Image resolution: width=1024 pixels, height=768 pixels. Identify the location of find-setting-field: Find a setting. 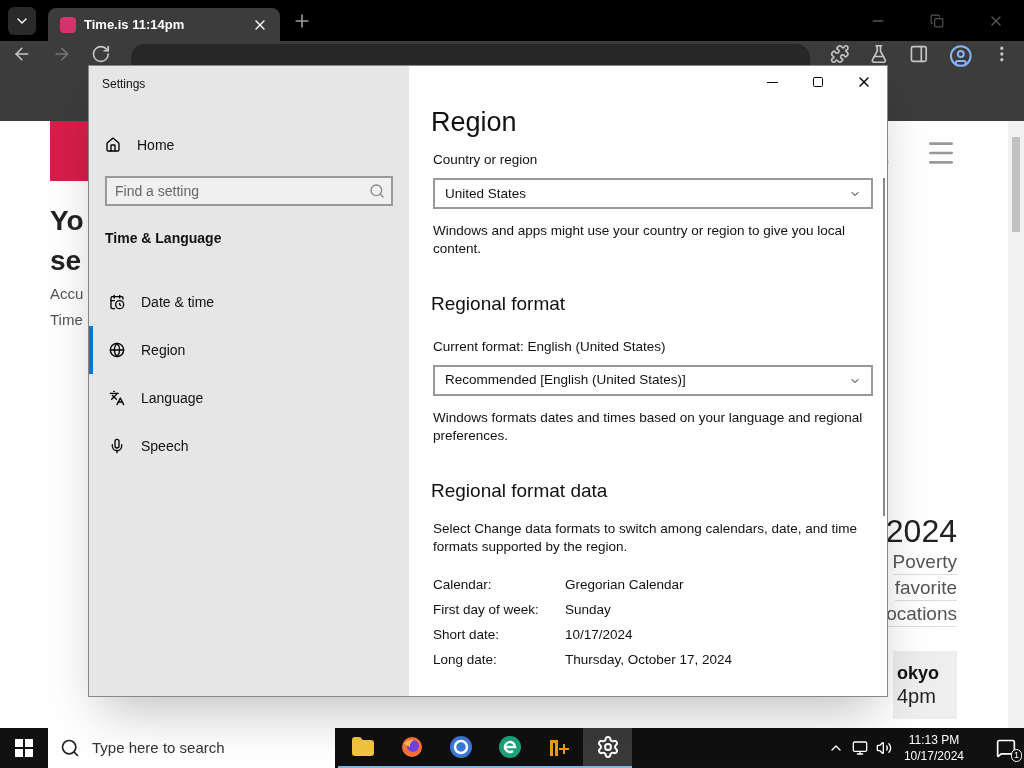
(249, 191).